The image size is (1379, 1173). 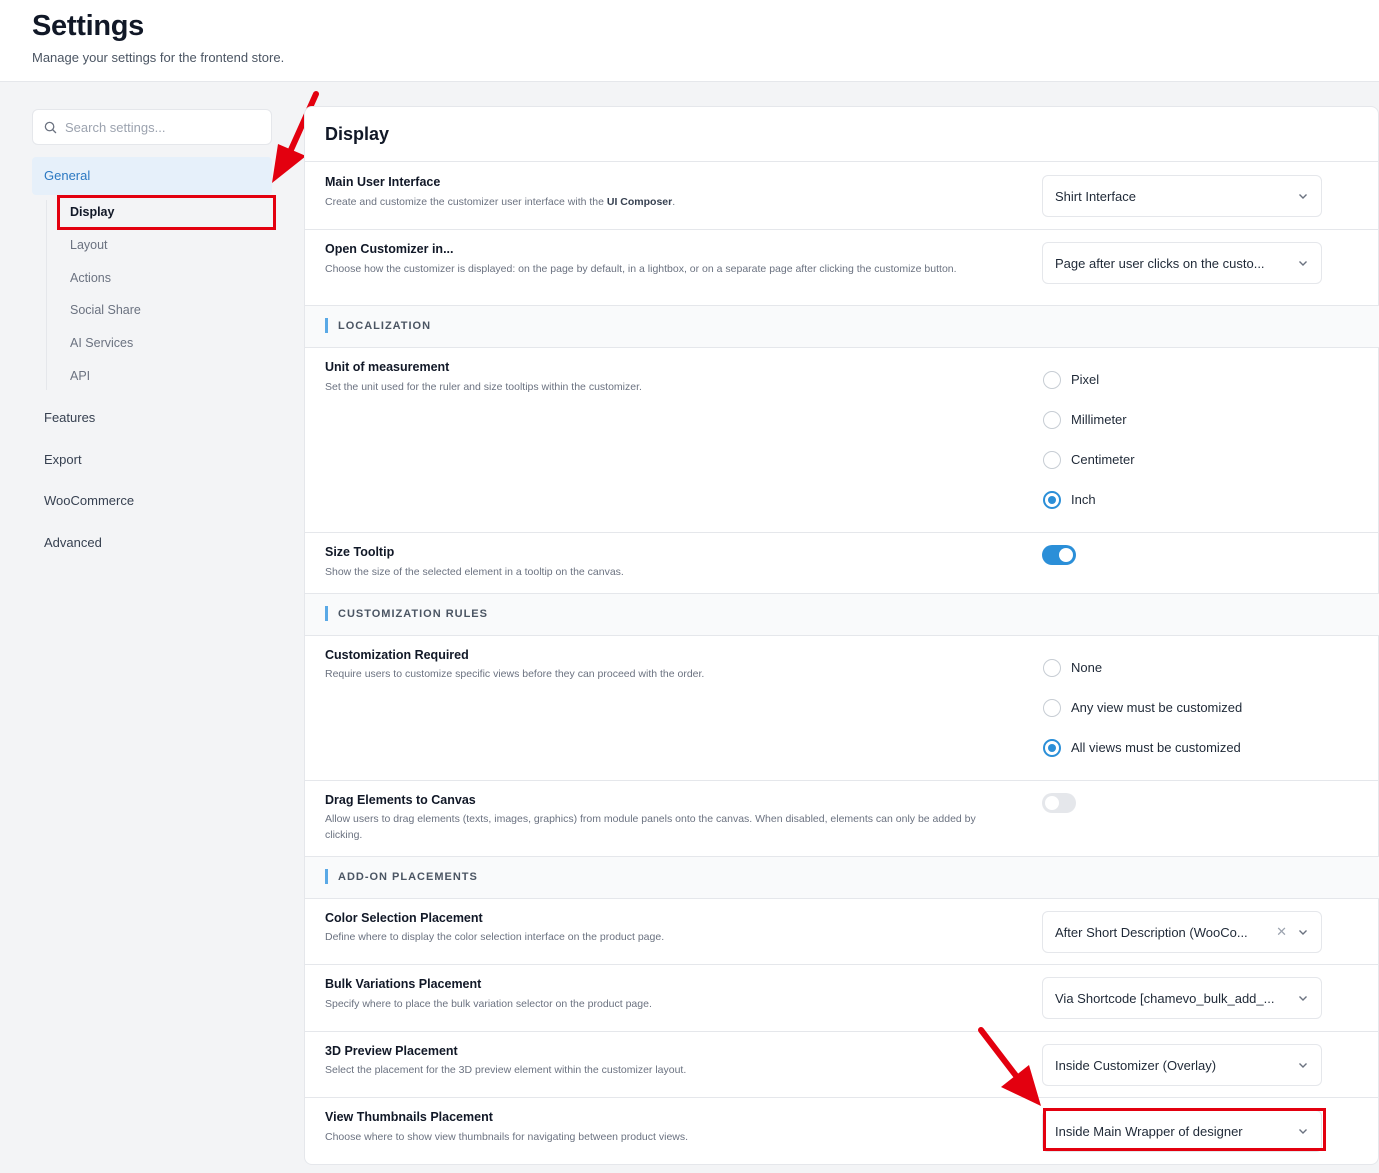 What do you see at coordinates (357, 134) in the screenshot?
I see `panel-title: Display` at bounding box center [357, 134].